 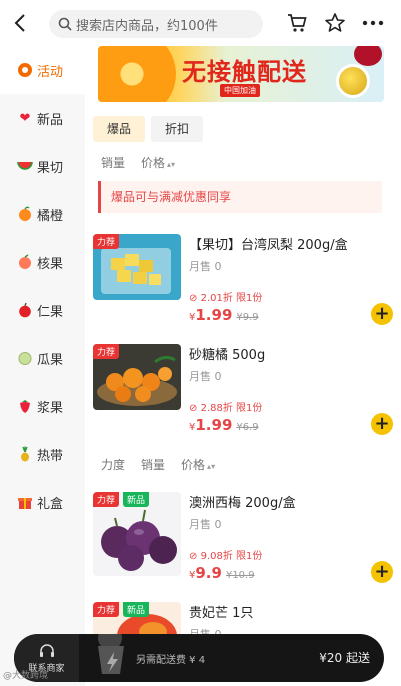 I want to click on apple-icon, so click(x=25, y=310).